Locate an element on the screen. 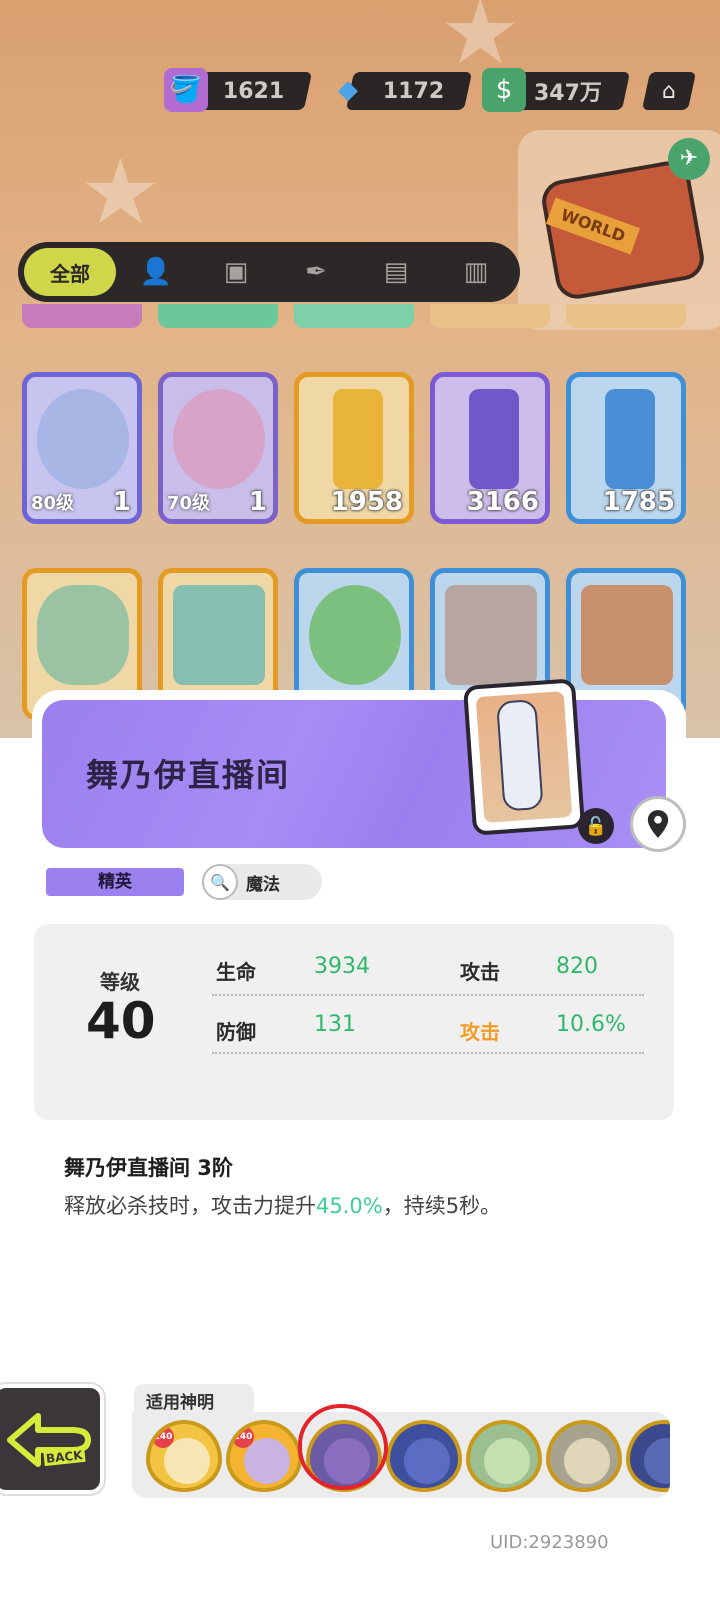 Image resolution: width=720 pixels, height=1600 pixels. paint-bucket-icon is located at coordinates (83, 635).